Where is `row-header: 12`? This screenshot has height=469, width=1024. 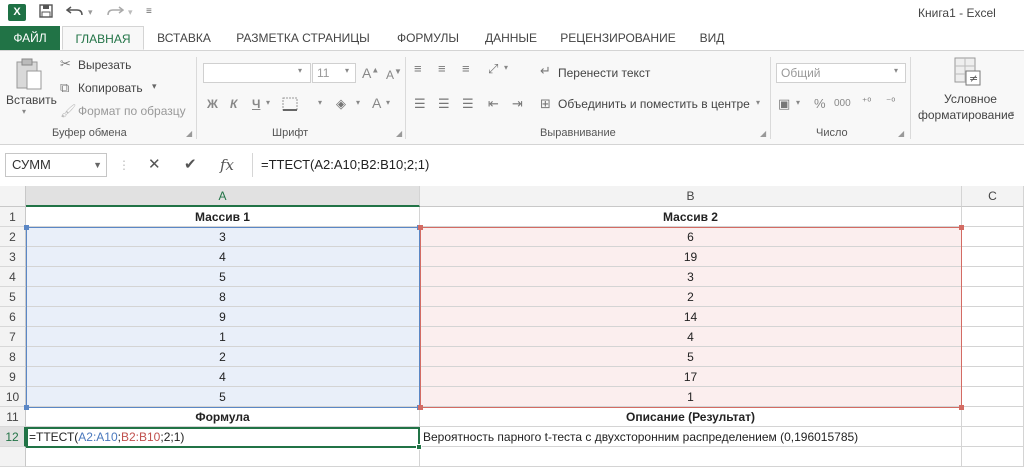
row-header: 12 is located at coordinates (13, 437).